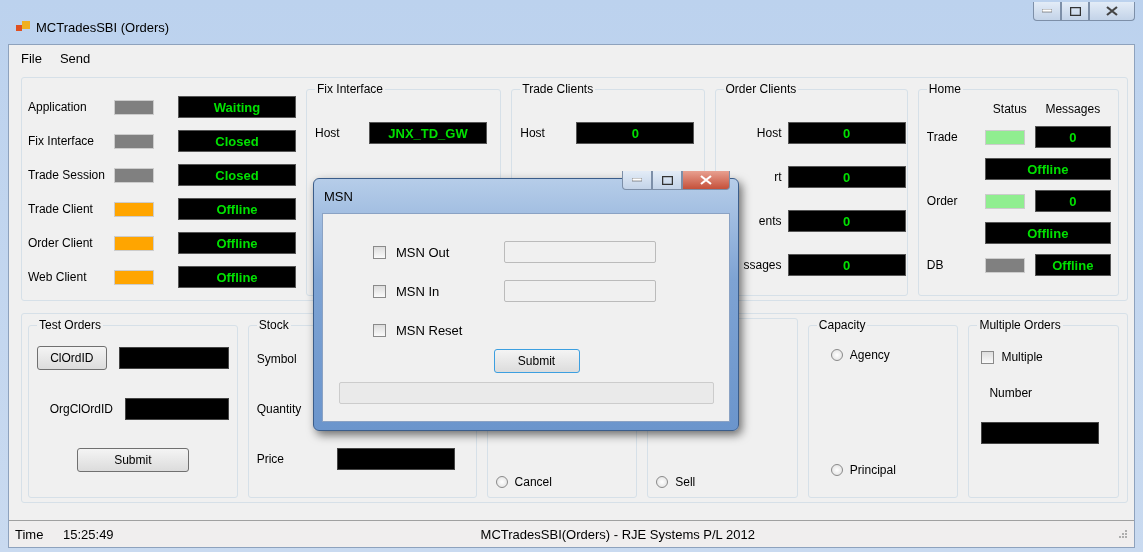  Describe the element at coordinates (31, 58) in the screenshot. I see `menu-item: File` at that location.